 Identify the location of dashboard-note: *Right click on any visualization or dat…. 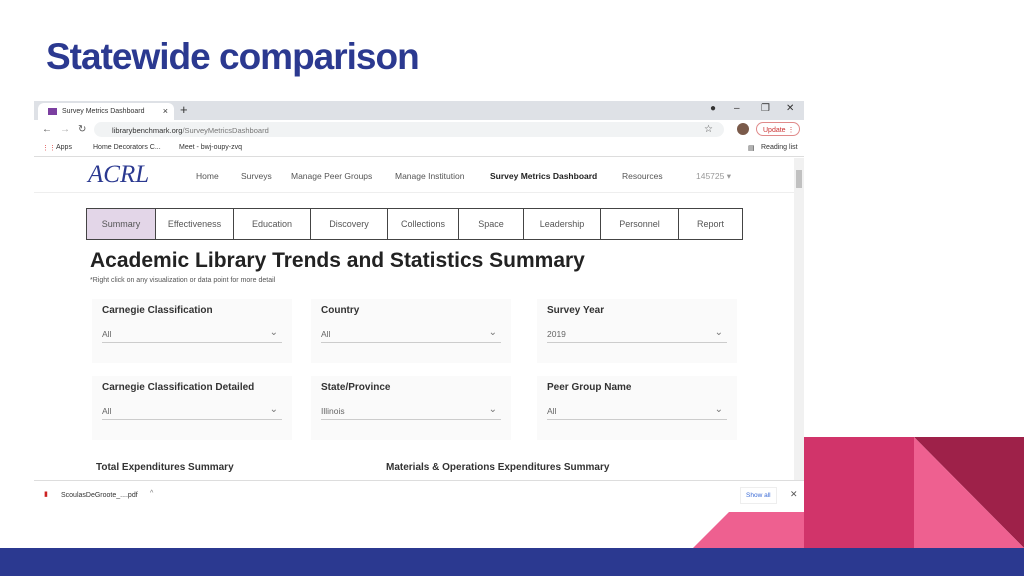
(183, 280).